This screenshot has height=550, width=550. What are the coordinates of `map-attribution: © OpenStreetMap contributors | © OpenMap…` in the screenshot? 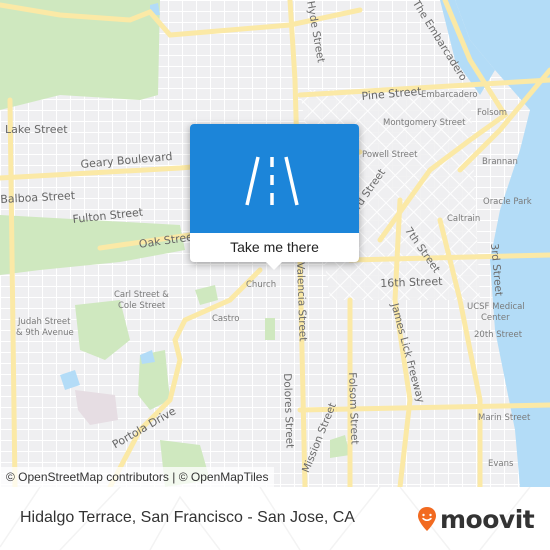 It's located at (137, 477).